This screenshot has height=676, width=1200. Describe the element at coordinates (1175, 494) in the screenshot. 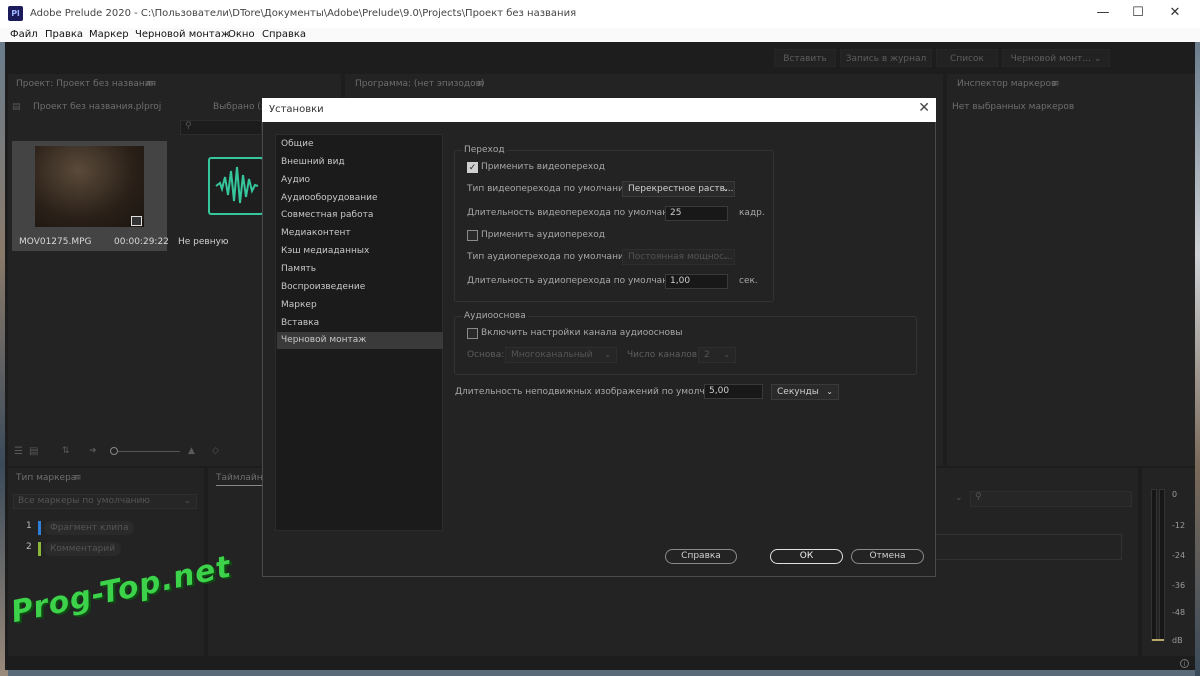

I see `meter-label: 0` at that location.